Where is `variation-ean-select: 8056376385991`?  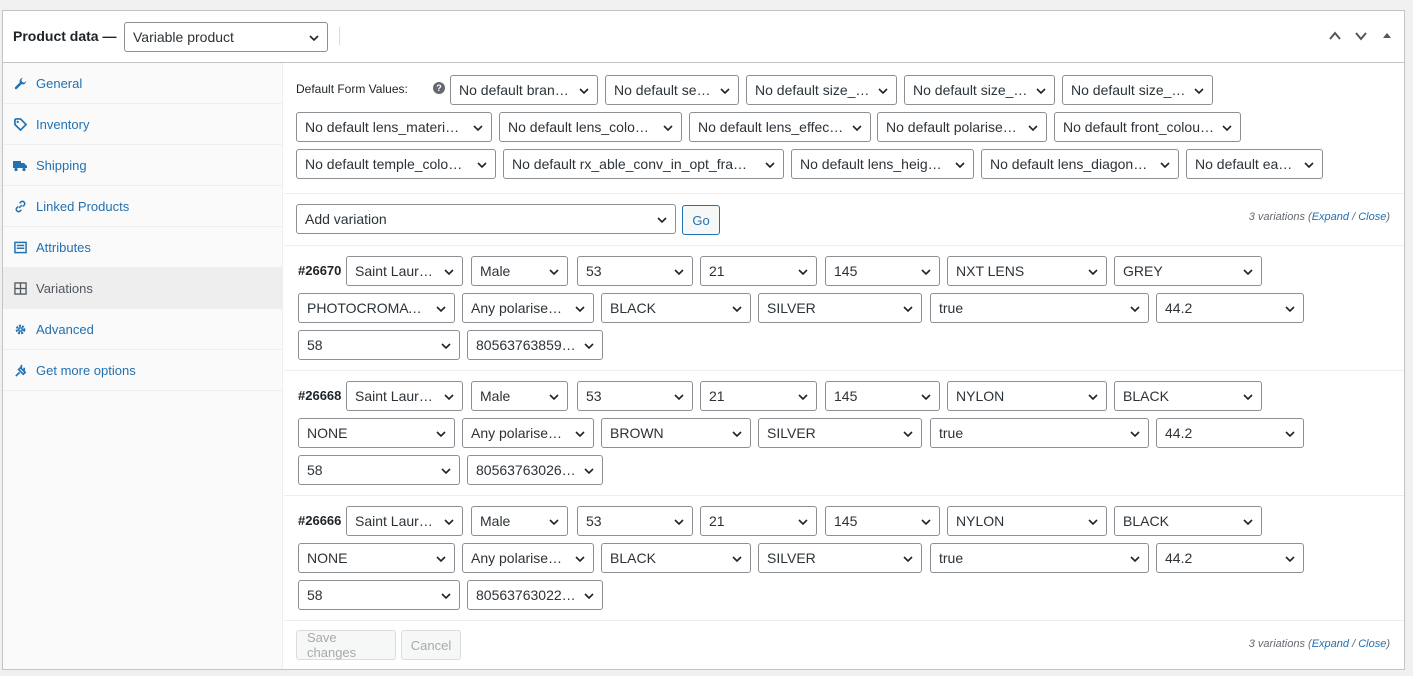 variation-ean-select: 8056376385991 is located at coordinates (535, 345).